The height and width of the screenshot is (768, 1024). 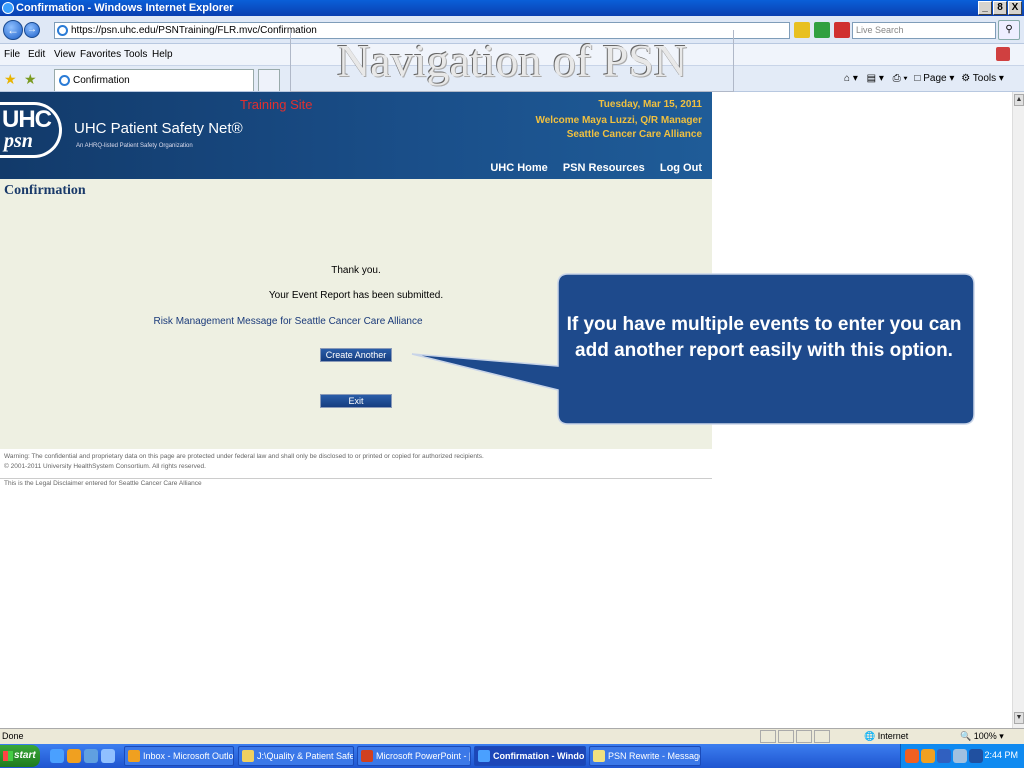 What do you see at coordinates (842, 30) in the screenshot?
I see `stop-icon` at bounding box center [842, 30].